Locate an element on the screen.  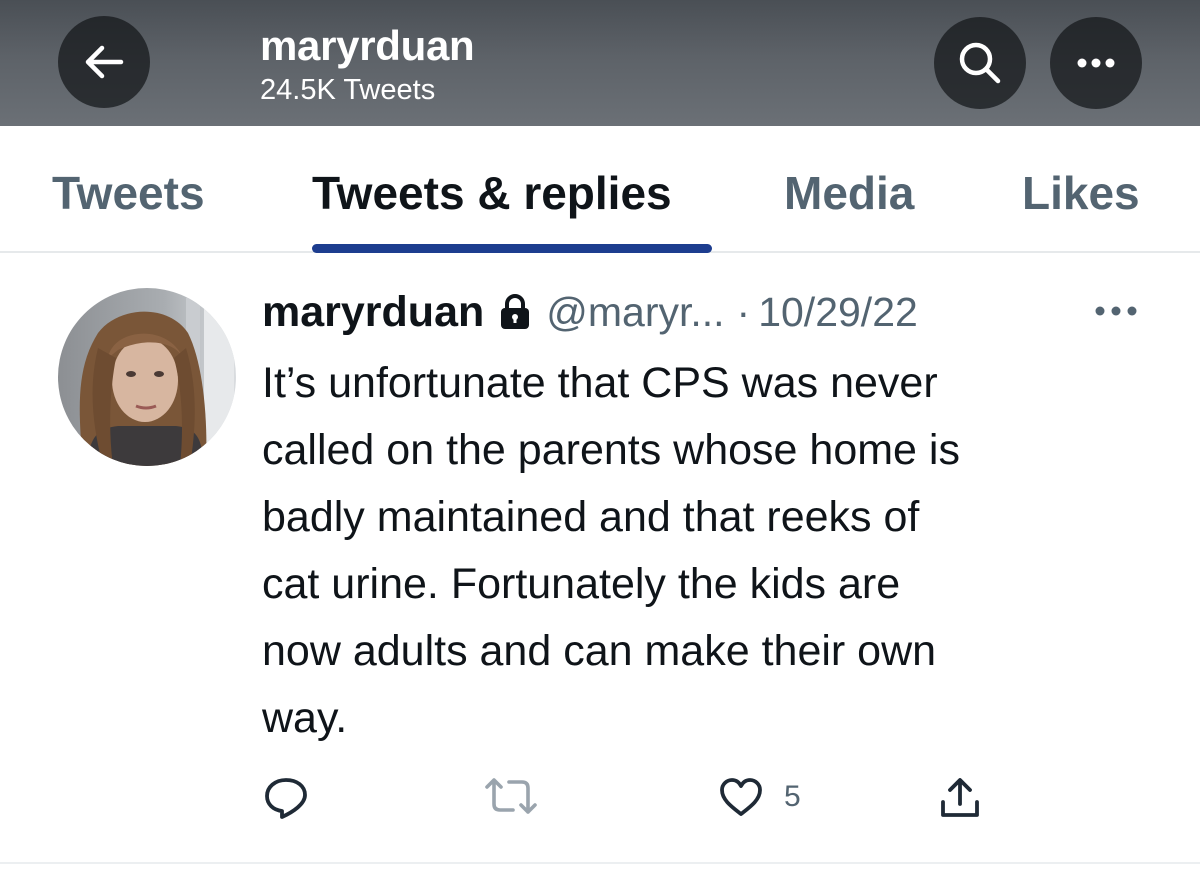
back-button is located at coordinates (104, 62).